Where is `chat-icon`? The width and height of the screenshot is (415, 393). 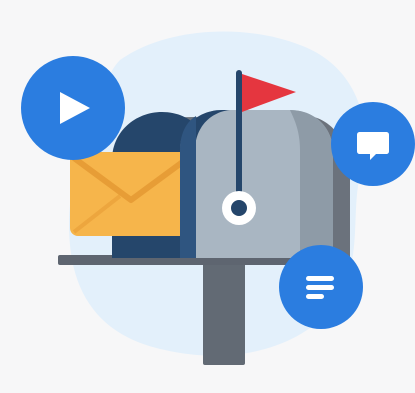 chat-icon is located at coordinates (373, 144).